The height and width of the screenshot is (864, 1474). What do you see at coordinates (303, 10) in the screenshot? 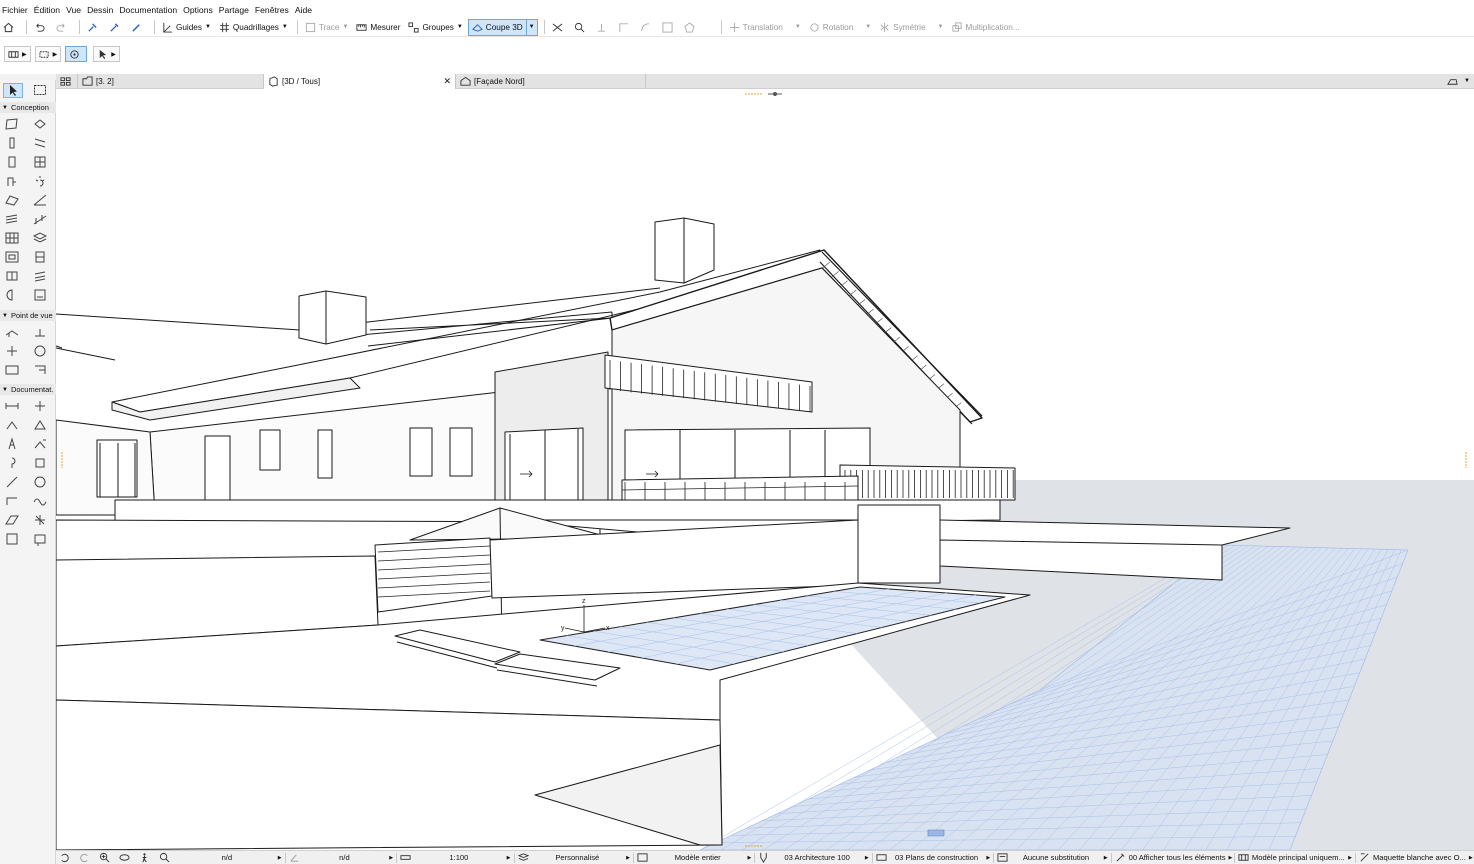
I see `menu-aide: Aide` at bounding box center [303, 10].